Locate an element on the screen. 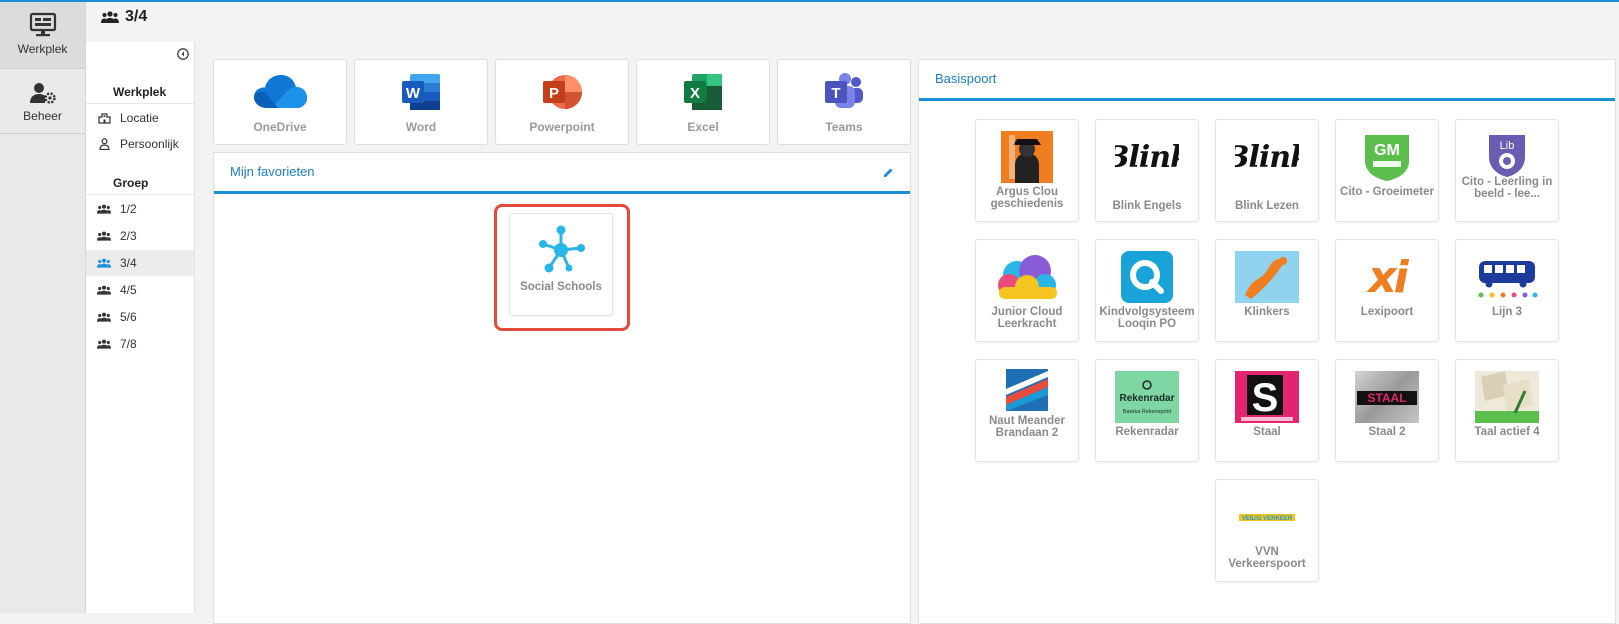 Image resolution: width=1619 pixels, height=624 pixels. sidebar-item-label: 2/3 is located at coordinates (128, 236).